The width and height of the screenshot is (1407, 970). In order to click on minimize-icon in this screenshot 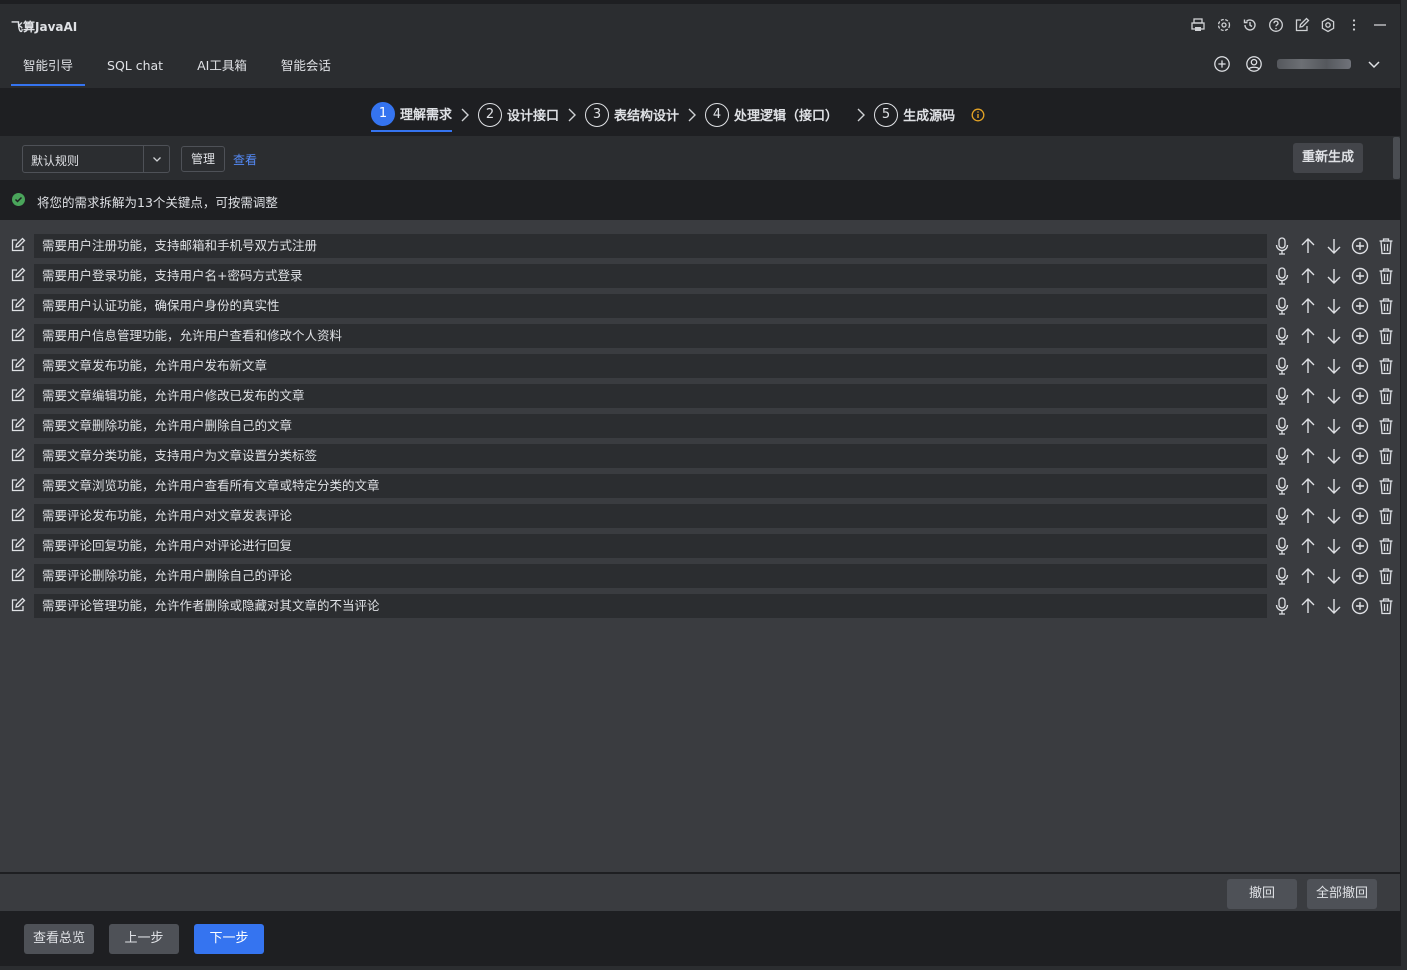, I will do `click(1380, 25)`.